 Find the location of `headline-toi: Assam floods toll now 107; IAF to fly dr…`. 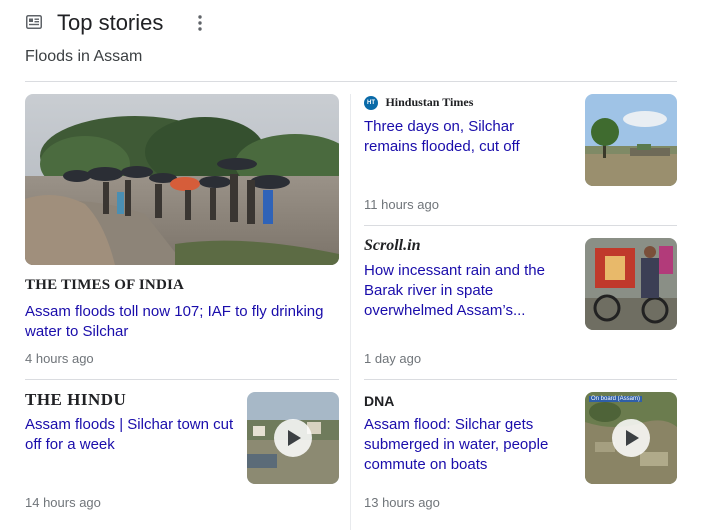

headline-toi: Assam floods toll now 107; IAF to fly dr… is located at coordinates (175, 322).